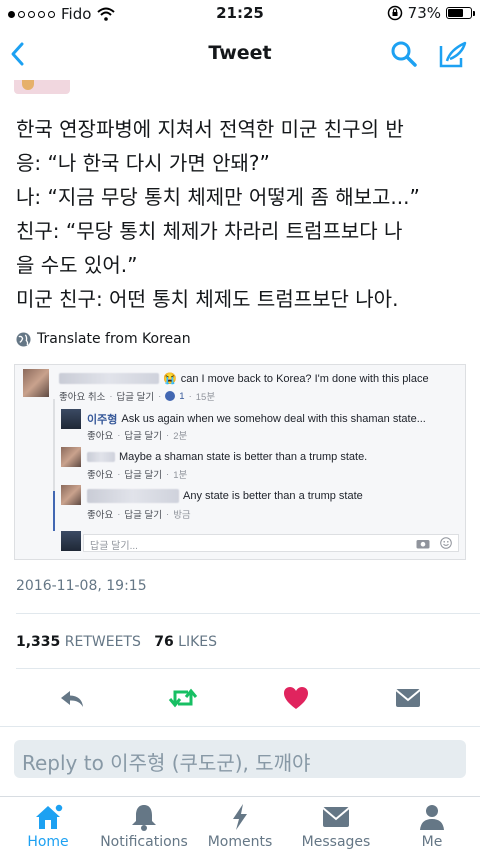  Describe the element at coordinates (209, 231) in the screenshot. I see `tweet-line: 친구: “무당 통치 체제가 차라리 트럼프보다 나` at that location.